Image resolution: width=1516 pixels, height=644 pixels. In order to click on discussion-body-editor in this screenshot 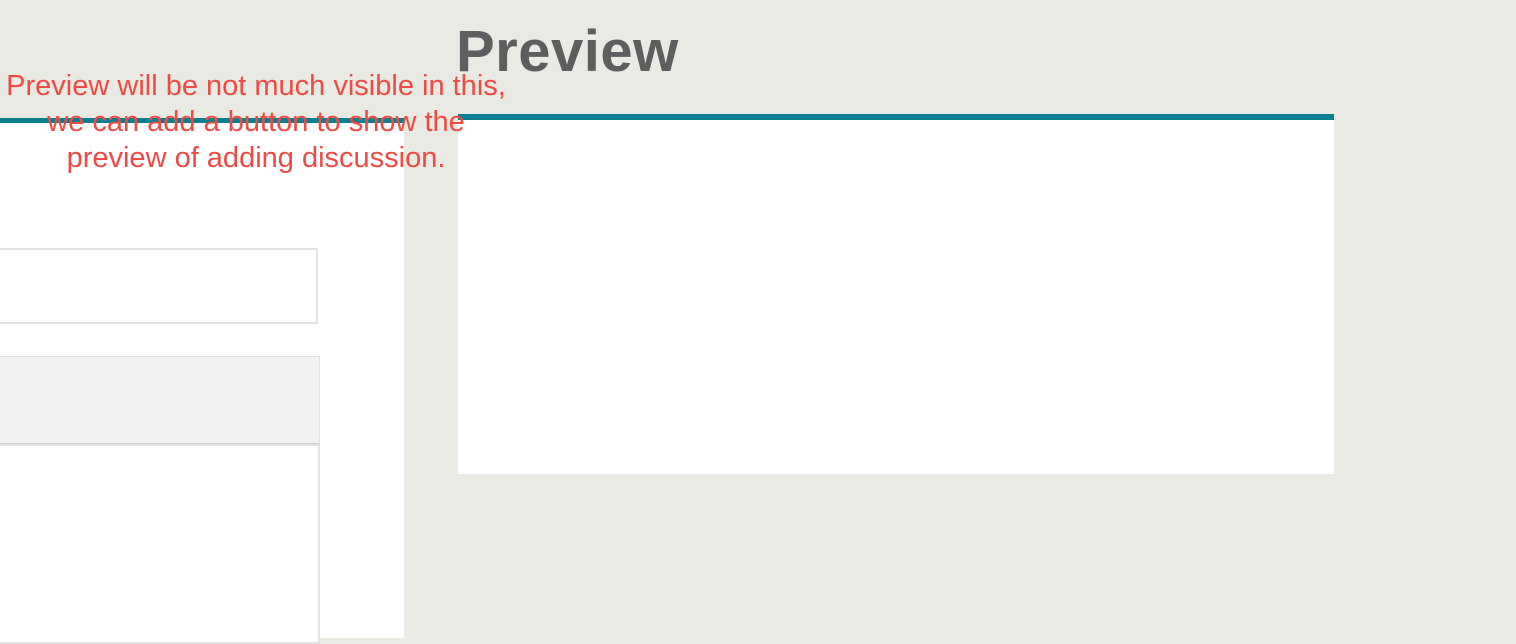, I will do `click(160, 544)`.